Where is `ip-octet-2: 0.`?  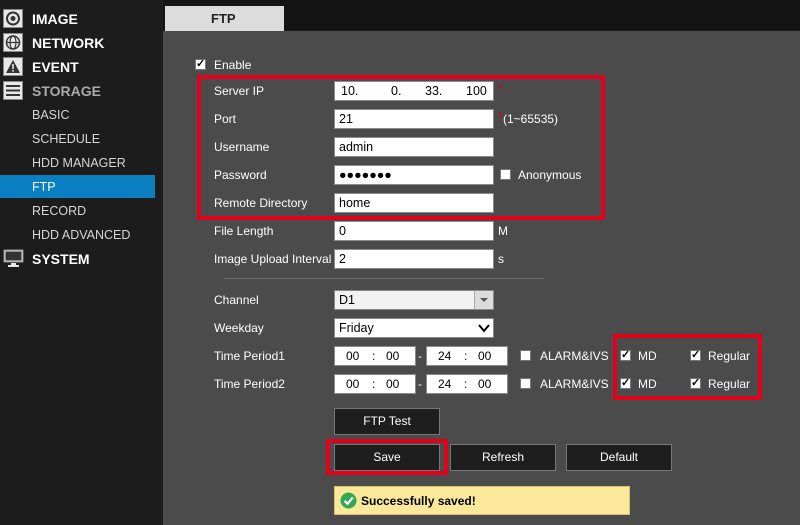
ip-octet-2: 0. is located at coordinates (396, 91).